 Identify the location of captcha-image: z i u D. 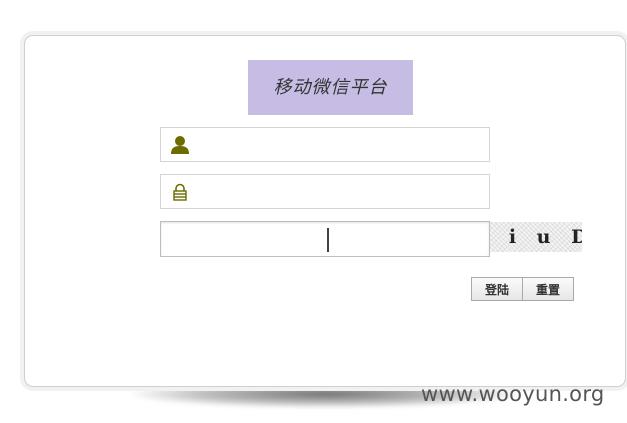
(536, 237).